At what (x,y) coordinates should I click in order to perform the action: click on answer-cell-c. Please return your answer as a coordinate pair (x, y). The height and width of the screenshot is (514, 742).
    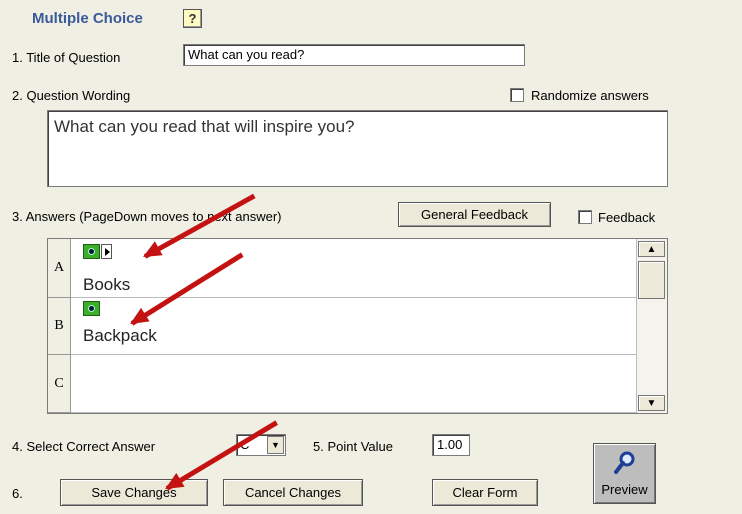
    Looking at the image, I should click on (353, 384).